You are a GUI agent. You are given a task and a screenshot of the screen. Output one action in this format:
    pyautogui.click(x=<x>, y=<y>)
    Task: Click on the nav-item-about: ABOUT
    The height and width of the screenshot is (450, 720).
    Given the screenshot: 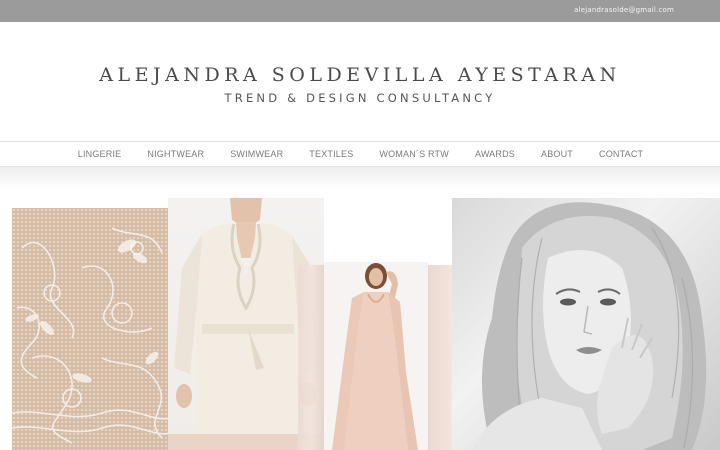 What is the action you would take?
    pyautogui.click(x=556, y=154)
    